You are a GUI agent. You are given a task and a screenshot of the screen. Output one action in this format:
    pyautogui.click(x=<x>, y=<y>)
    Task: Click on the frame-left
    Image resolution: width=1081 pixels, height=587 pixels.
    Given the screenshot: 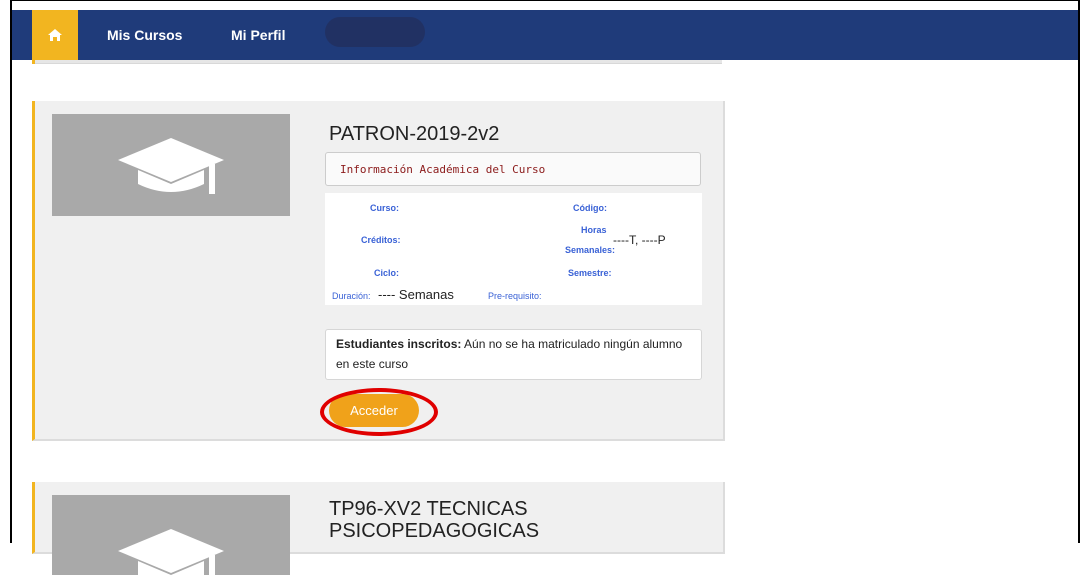 What is the action you would take?
    pyautogui.click(x=11, y=271)
    